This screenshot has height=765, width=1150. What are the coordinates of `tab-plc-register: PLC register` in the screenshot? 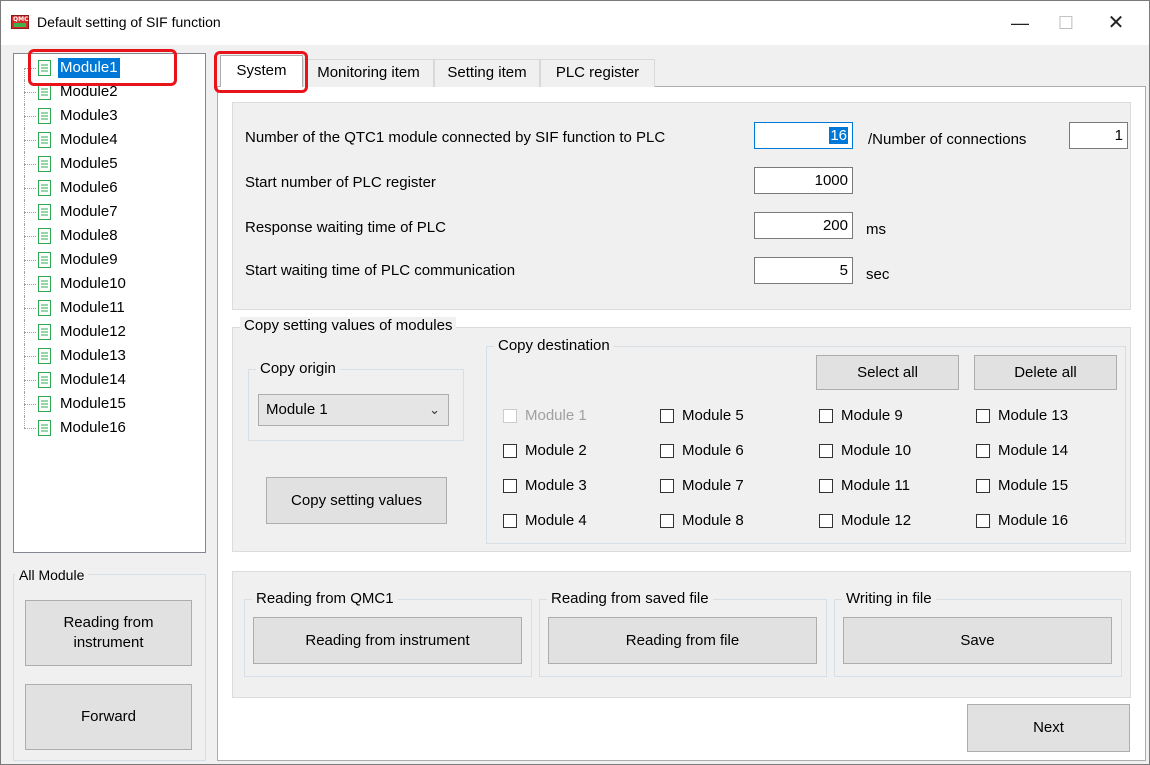 It's located at (597, 73).